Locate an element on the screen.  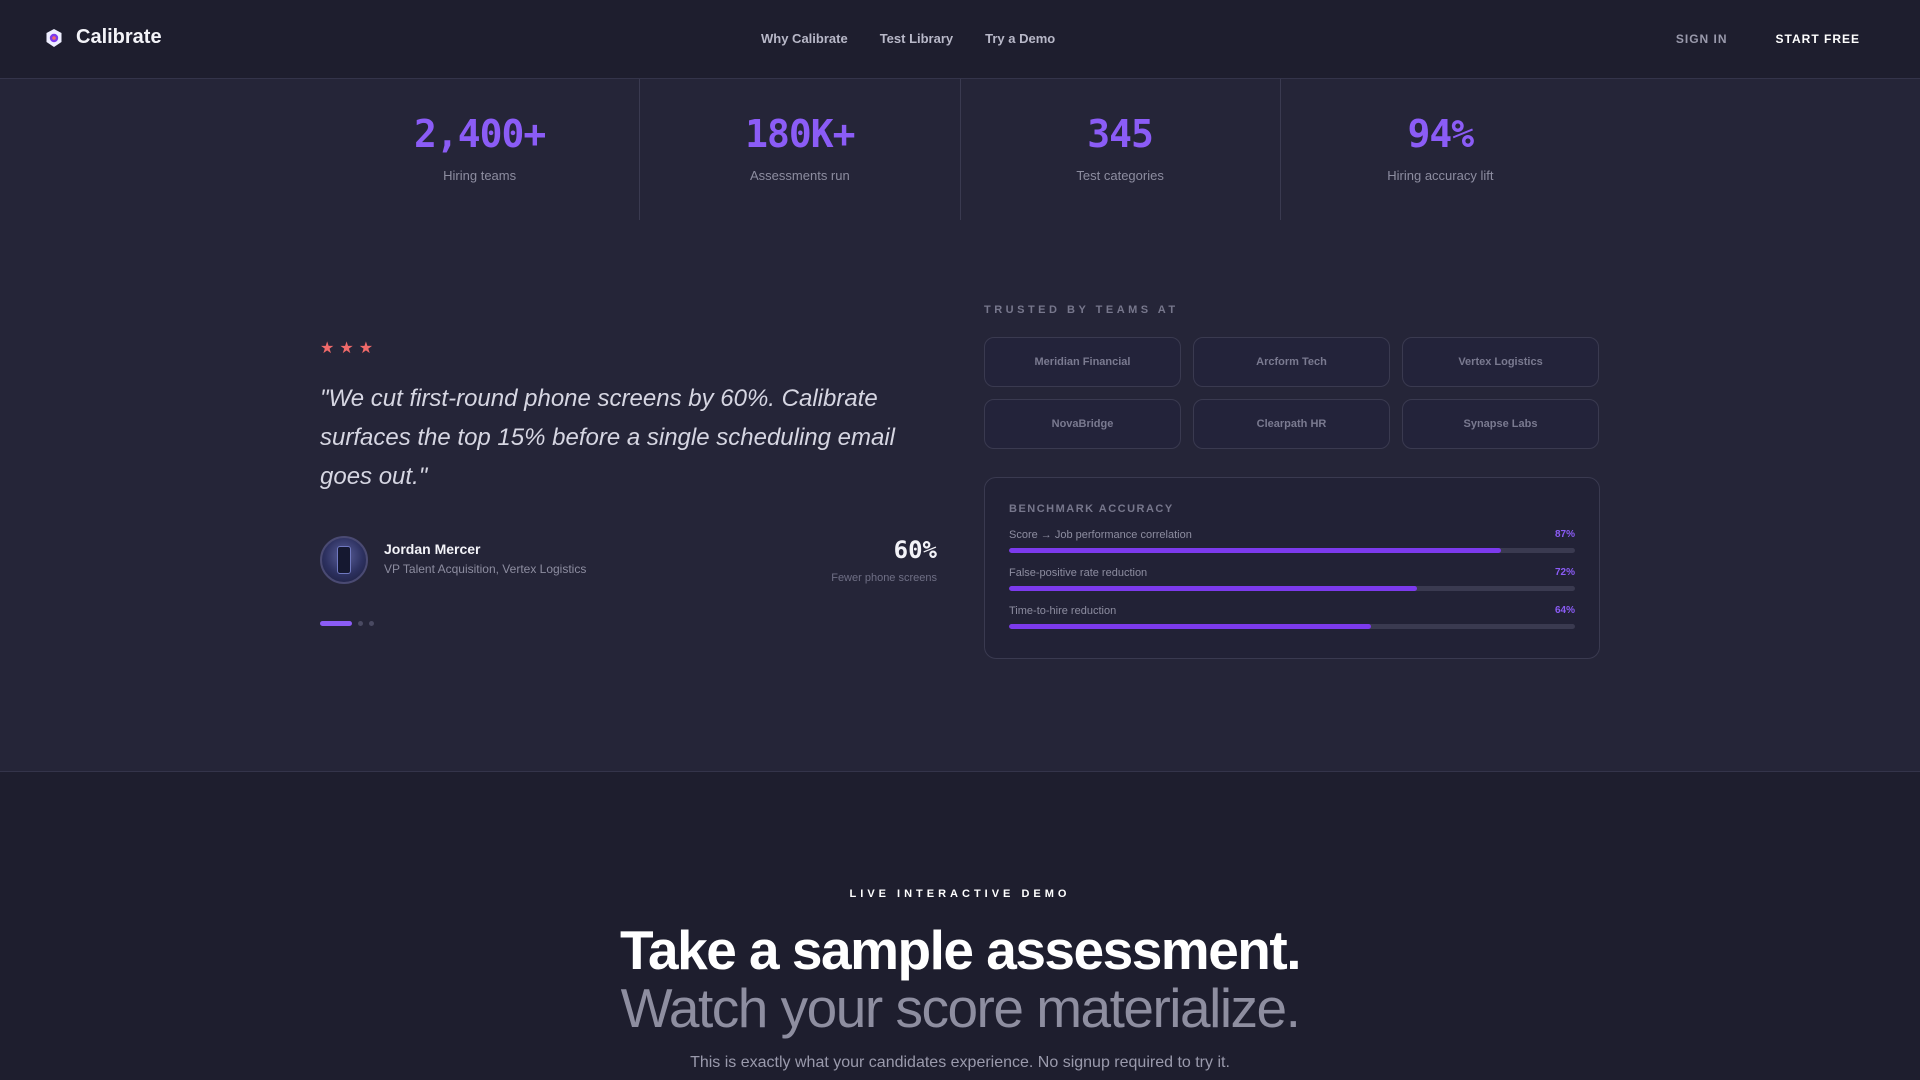
testimonial-metric: 60% Fewer phone screens is located at coordinates (884, 560).